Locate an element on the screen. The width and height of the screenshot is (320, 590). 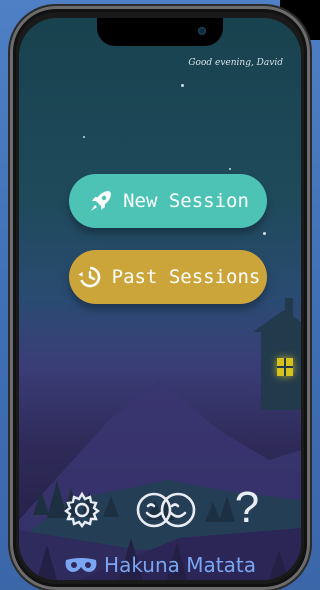
greeting-text: Good evening, David is located at coordinates (235, 63).